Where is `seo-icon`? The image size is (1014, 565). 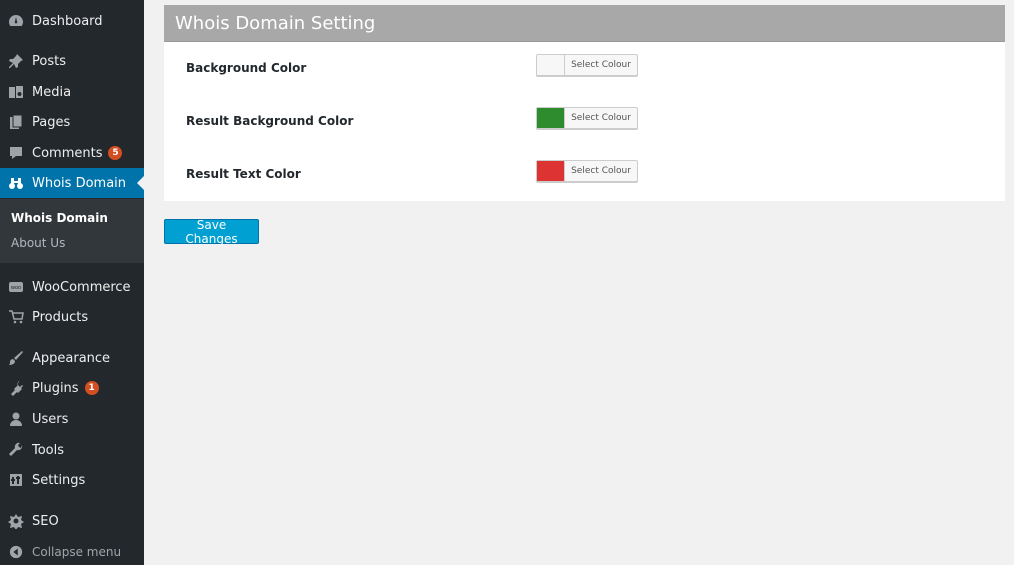
seo-icon is located at coordinates (16, 521).